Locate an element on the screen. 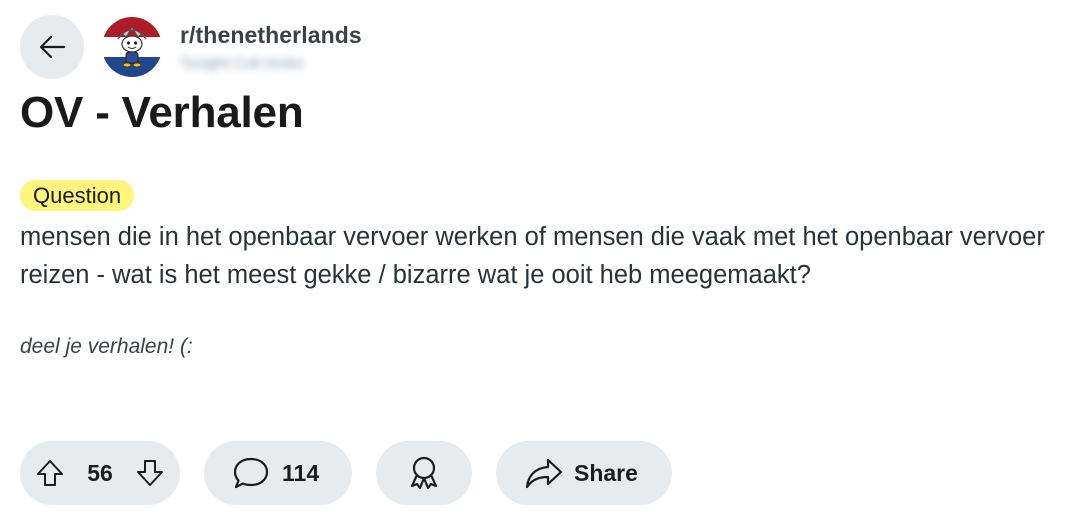 The image size is (1090, 516). subreddit-link: r/thenetherlands is located at coordinates (271, 35).